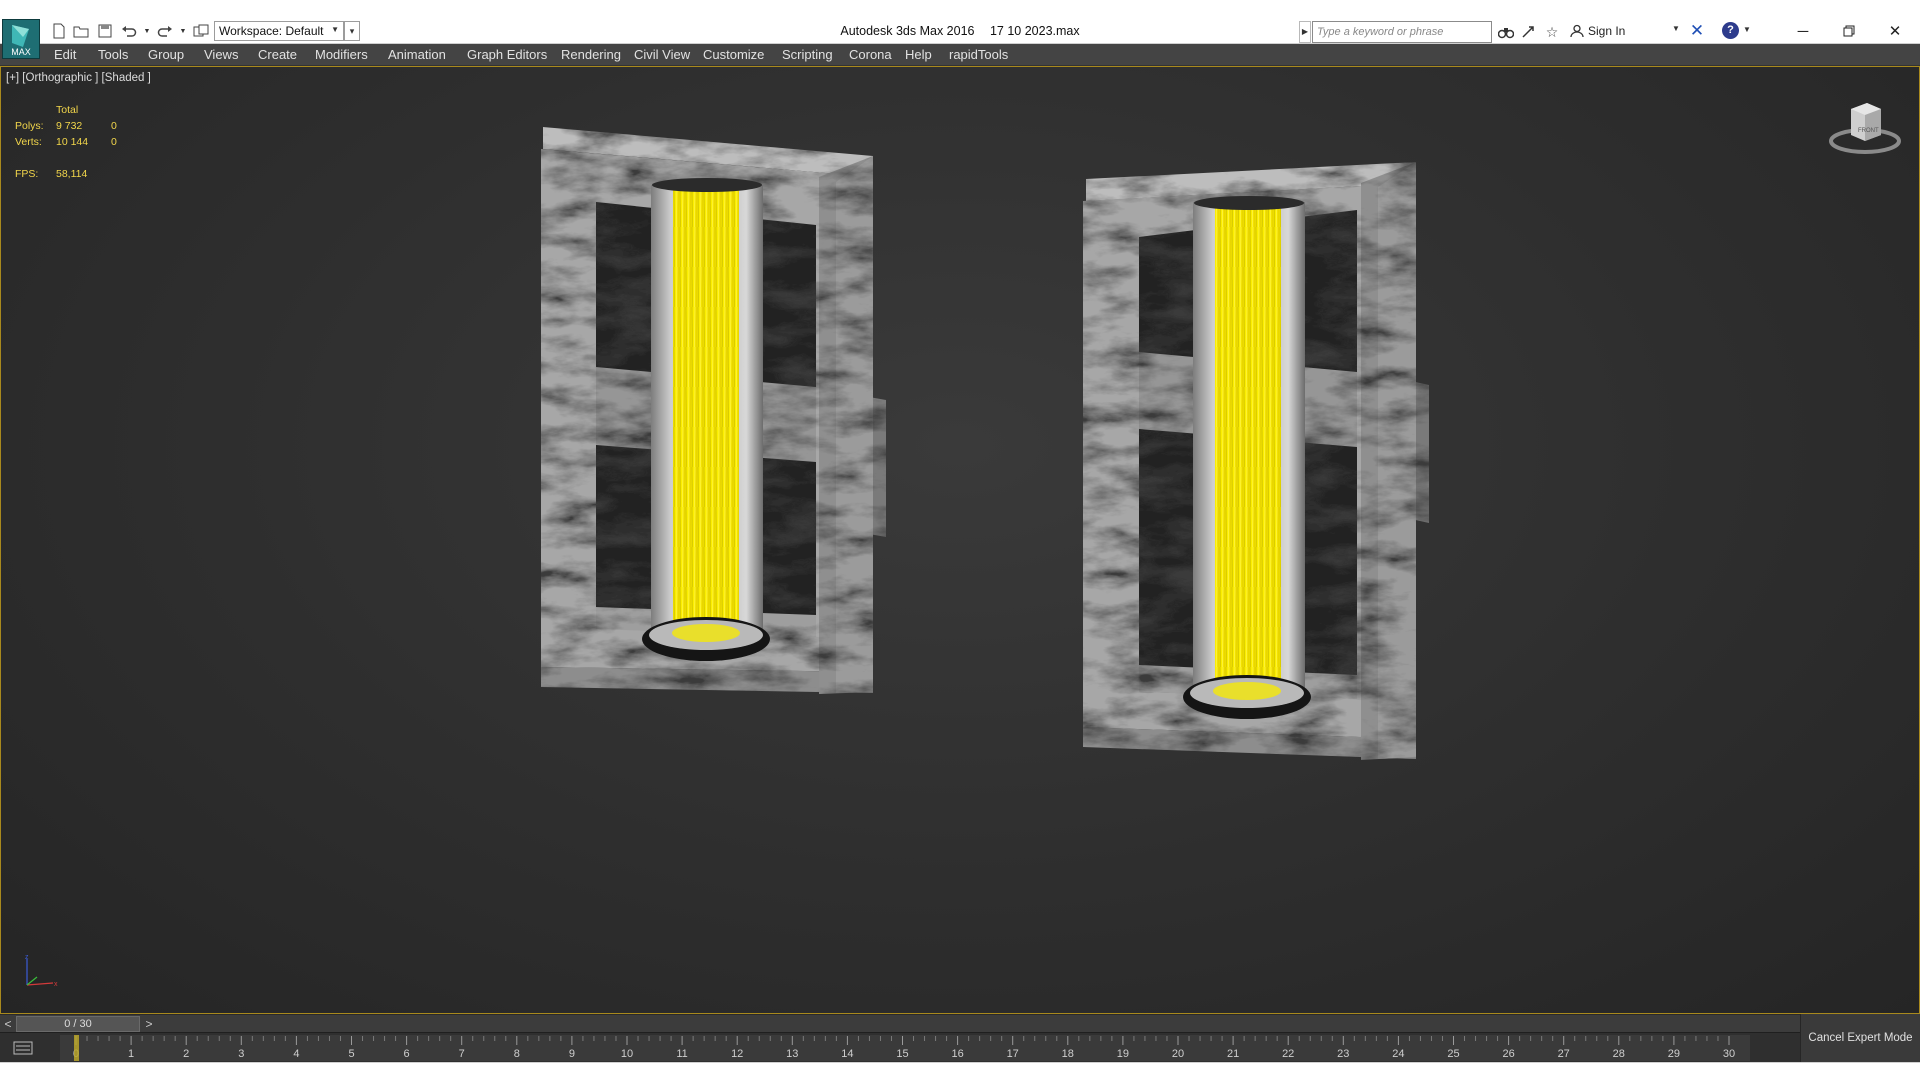 This screenshot has height=1080, width=1920. Describe the element at coordinates (277, 54) in the screenshot. I see `menu-create: Create` at that location.